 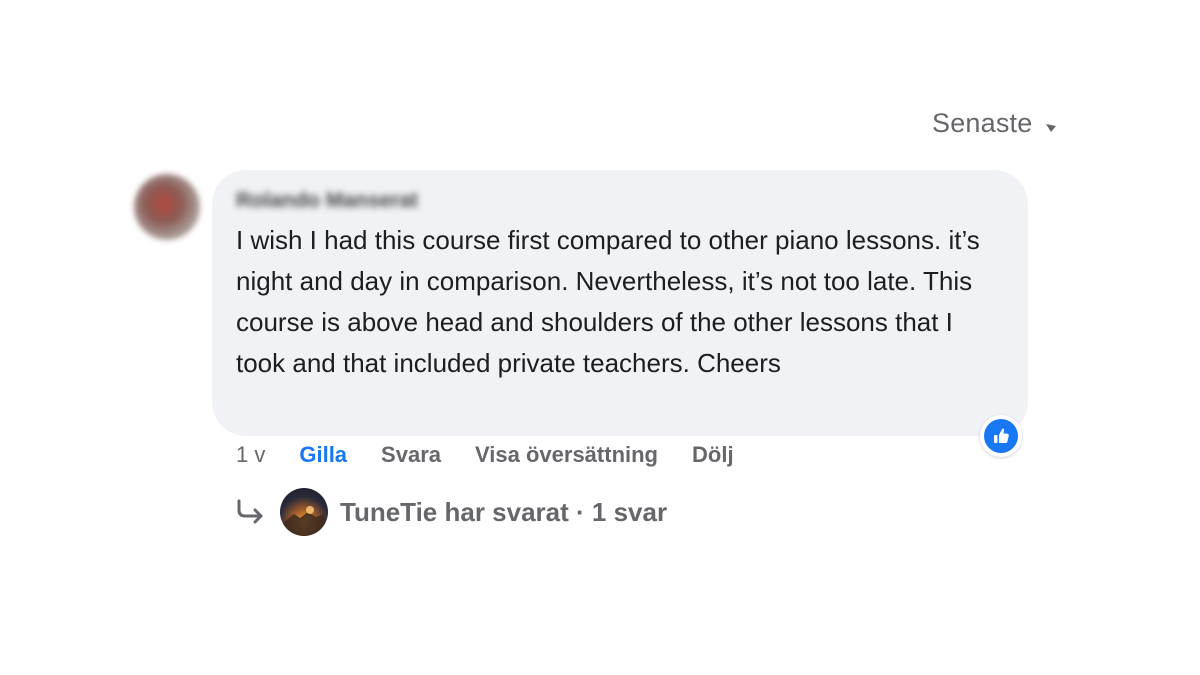 I want to click on reaction-badge, so click(x=1001, y=436).